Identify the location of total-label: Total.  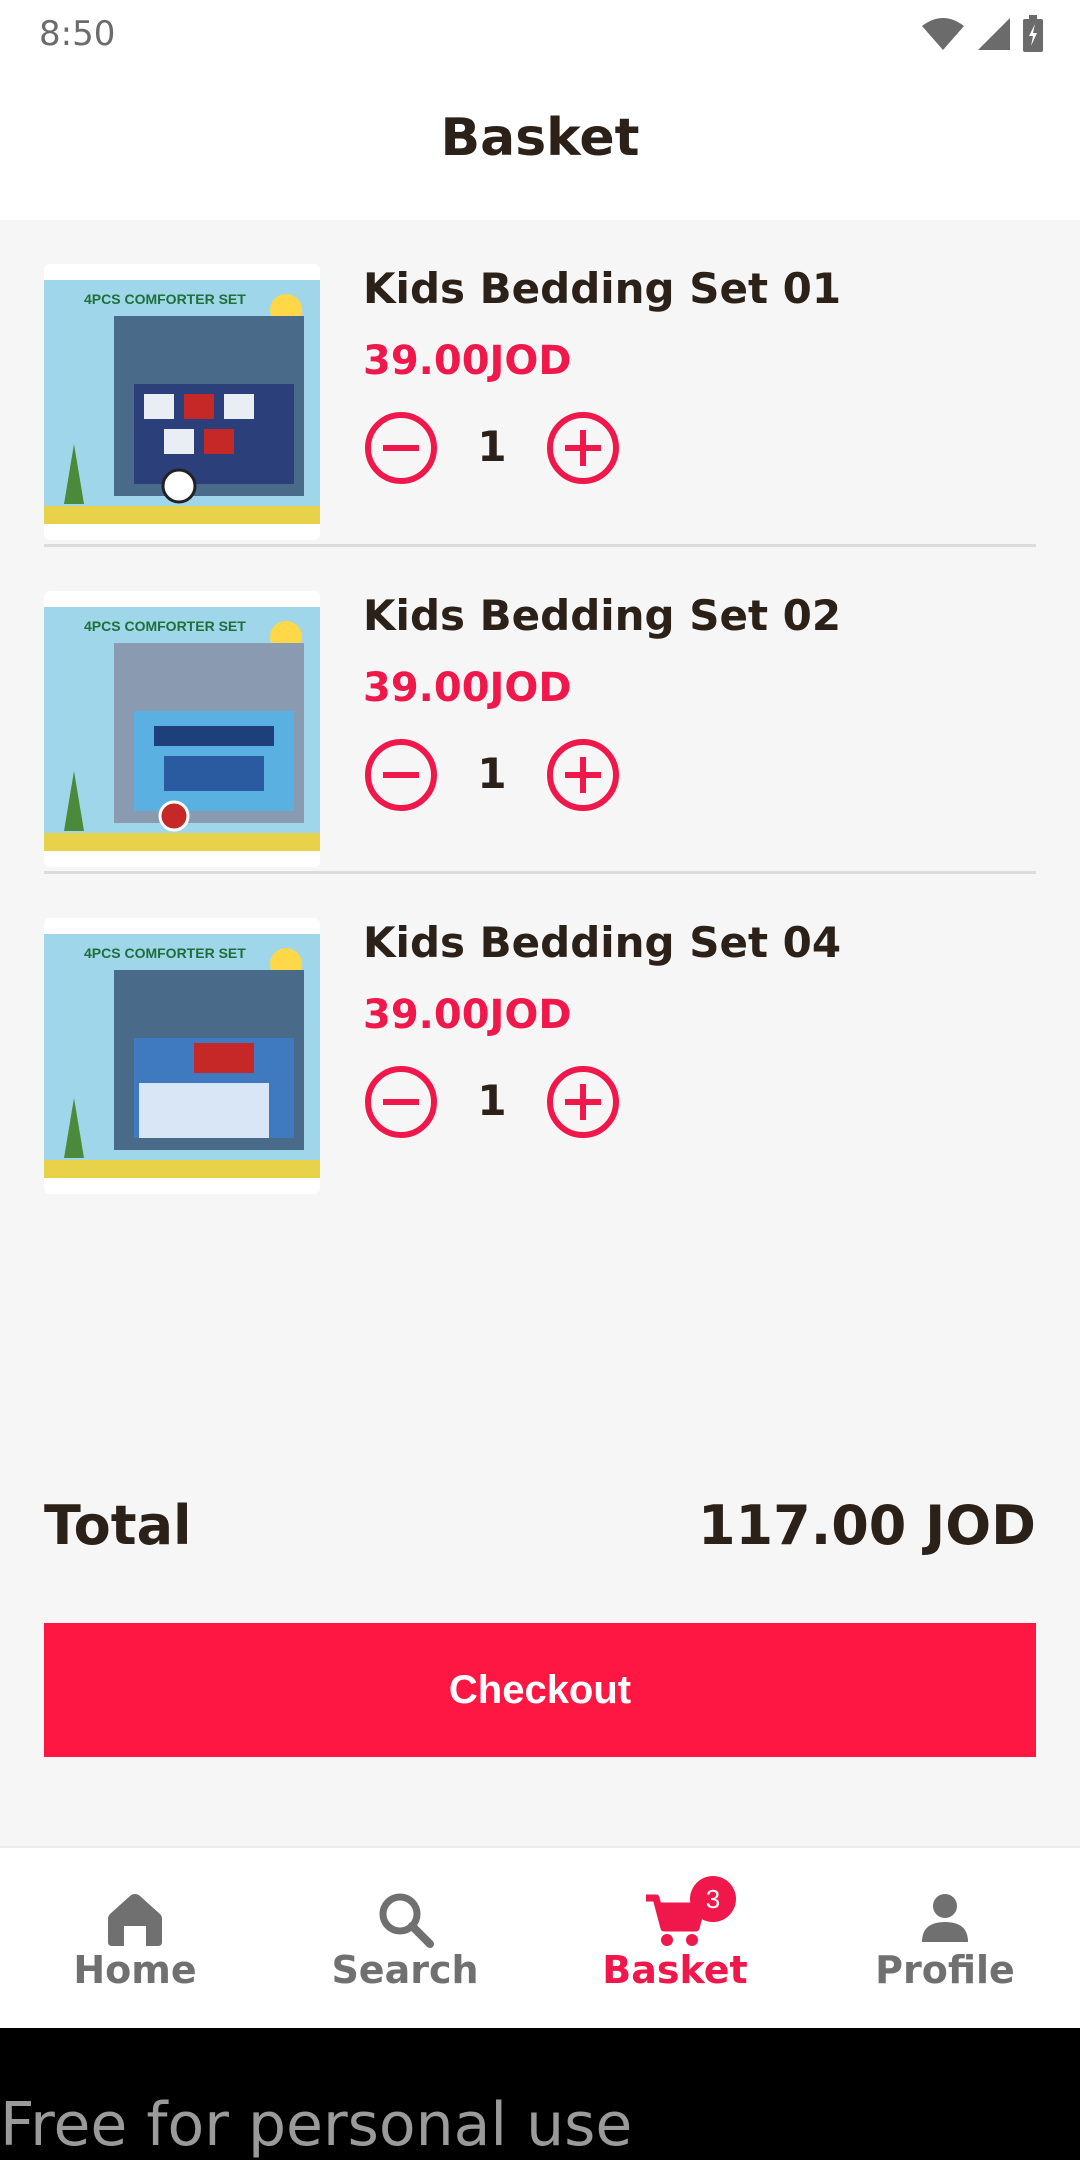
(118, 1525).